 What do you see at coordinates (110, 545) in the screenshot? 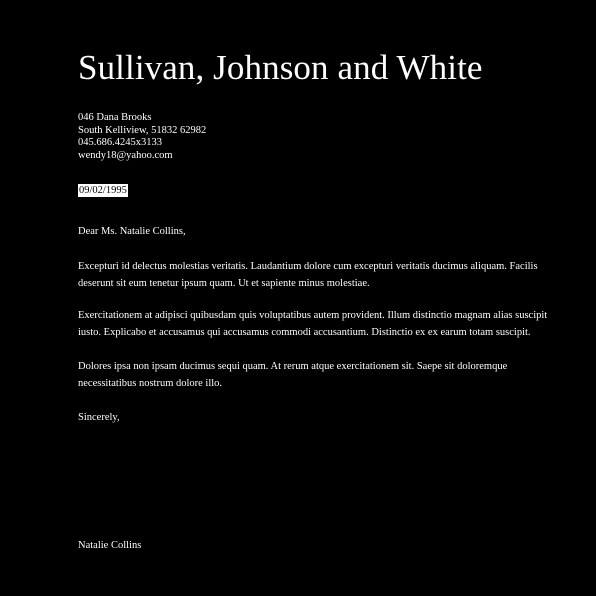
I see `signature-name: Natalie Collins` at bounding box center [110, 545].